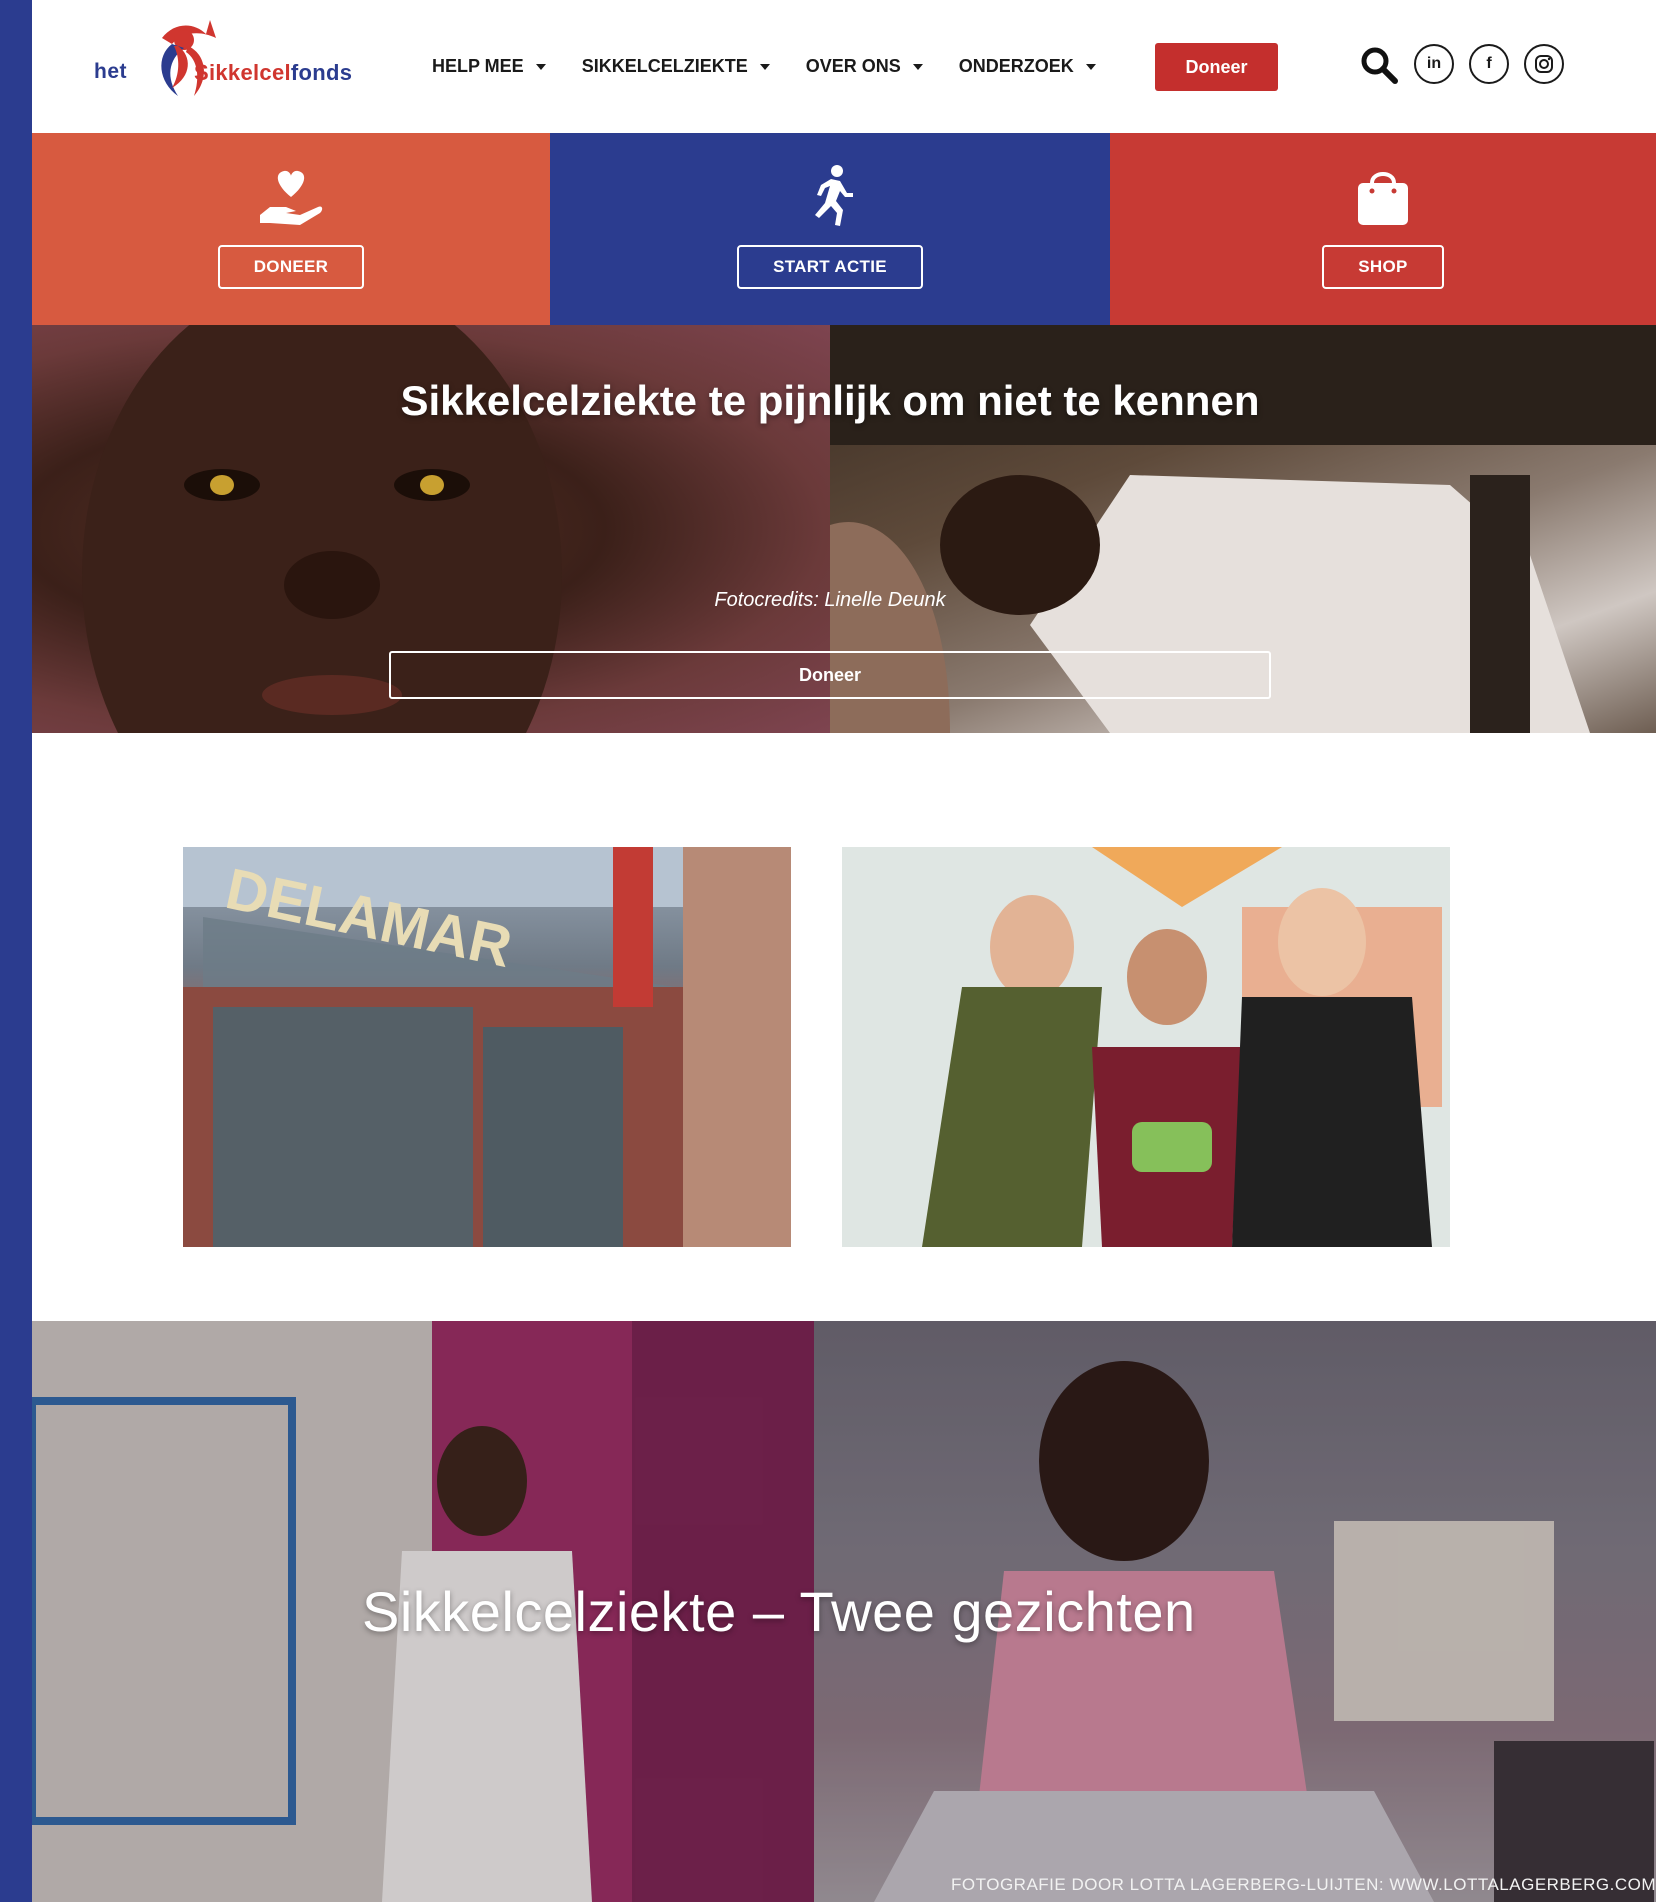 This screenshot has height=1902, width=1656. I want to click on three-women-photo, so click(1146, 1047).